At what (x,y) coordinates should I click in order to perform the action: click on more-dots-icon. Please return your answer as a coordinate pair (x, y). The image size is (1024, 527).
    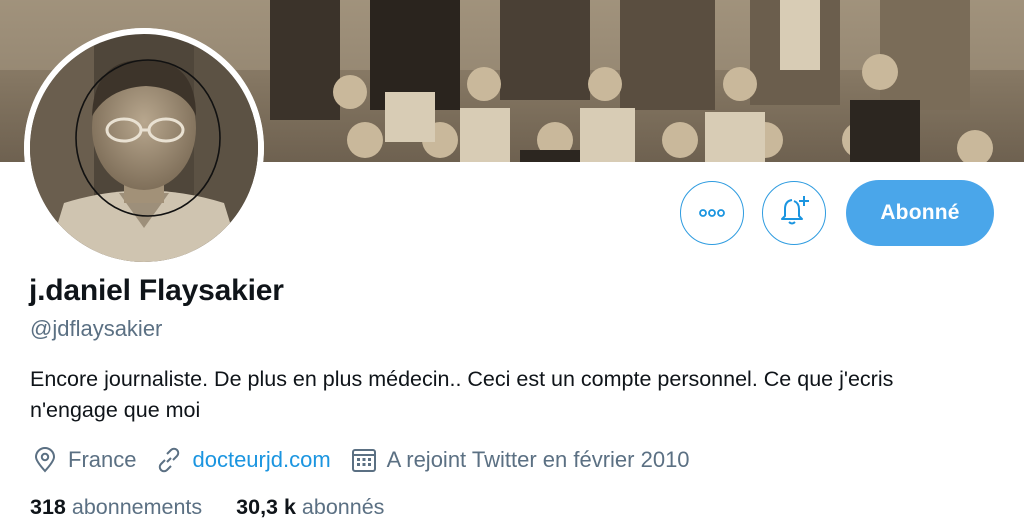
    Looking at the image, I should click on (712, 213).